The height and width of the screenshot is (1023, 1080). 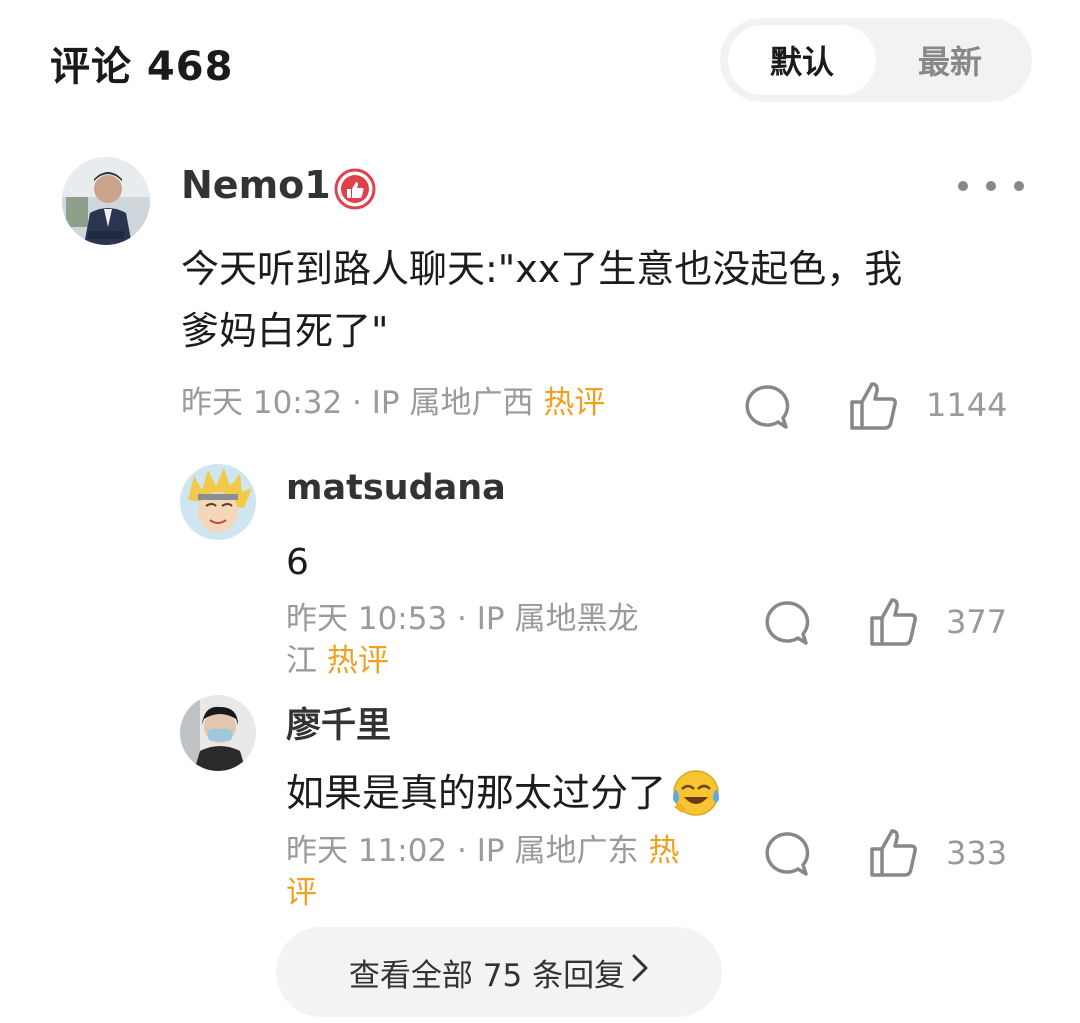 What do you see at coordinates (297, 562) in the screenshot?
I see `reply-text: 6` at bounding box center [297, 562].